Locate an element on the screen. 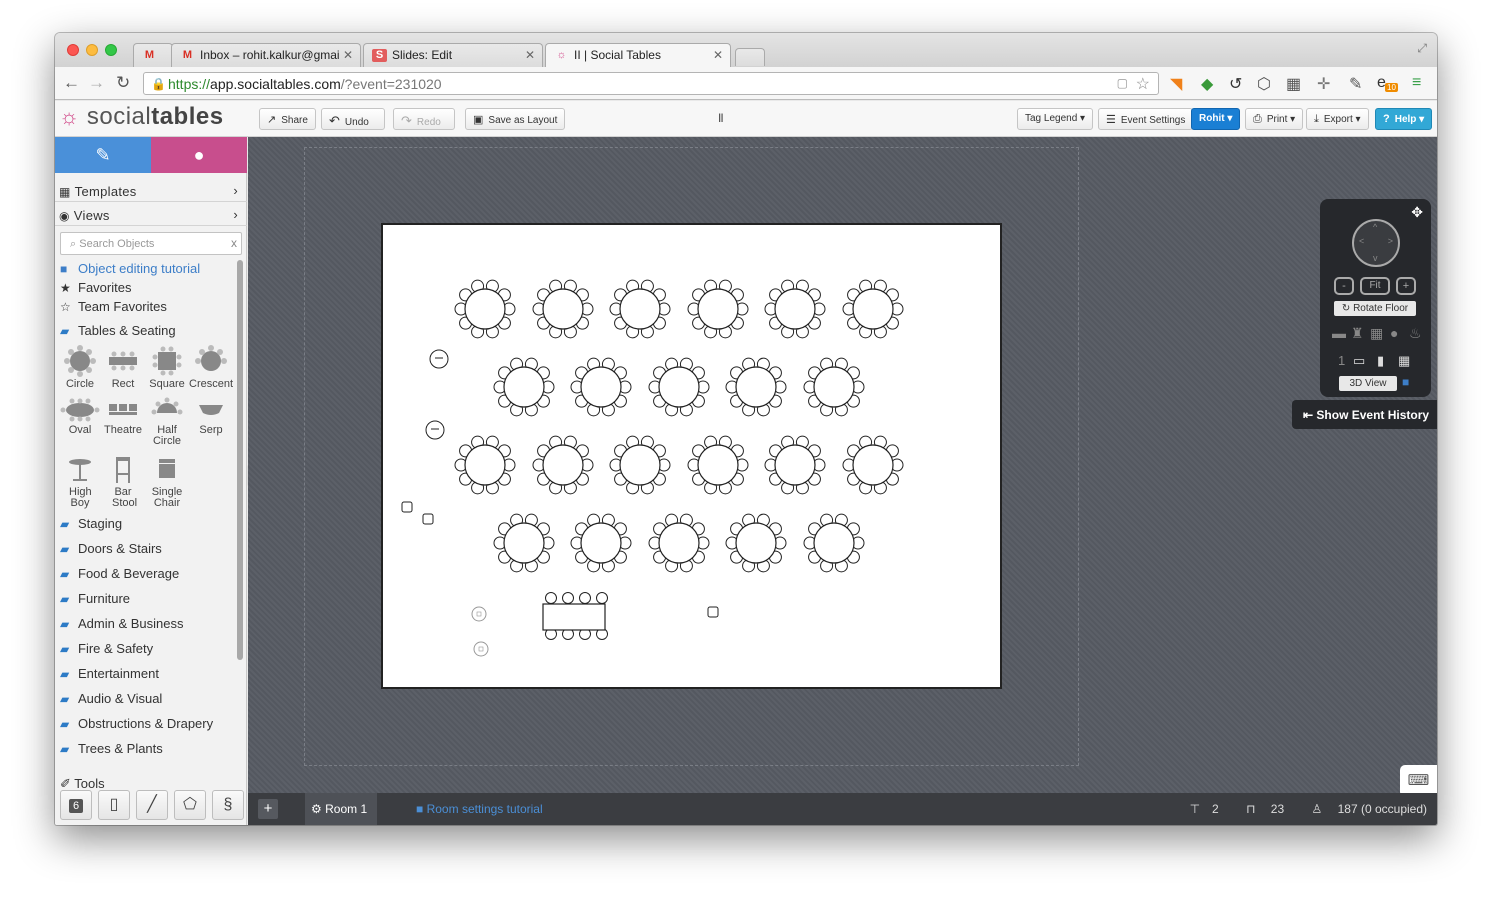 Image resolution: width=1491 pixels, height=900 pixels. team-favorites-item: ☆ Team Favorites is located at coordinates (113, 306).